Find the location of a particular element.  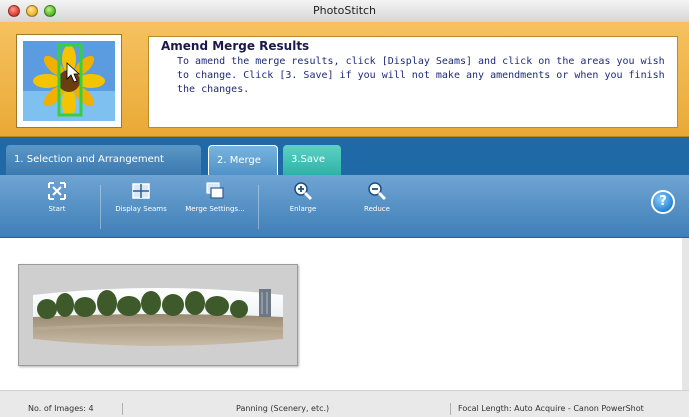

enlarge-label: Enlarge is located at coordinates (303, 209).